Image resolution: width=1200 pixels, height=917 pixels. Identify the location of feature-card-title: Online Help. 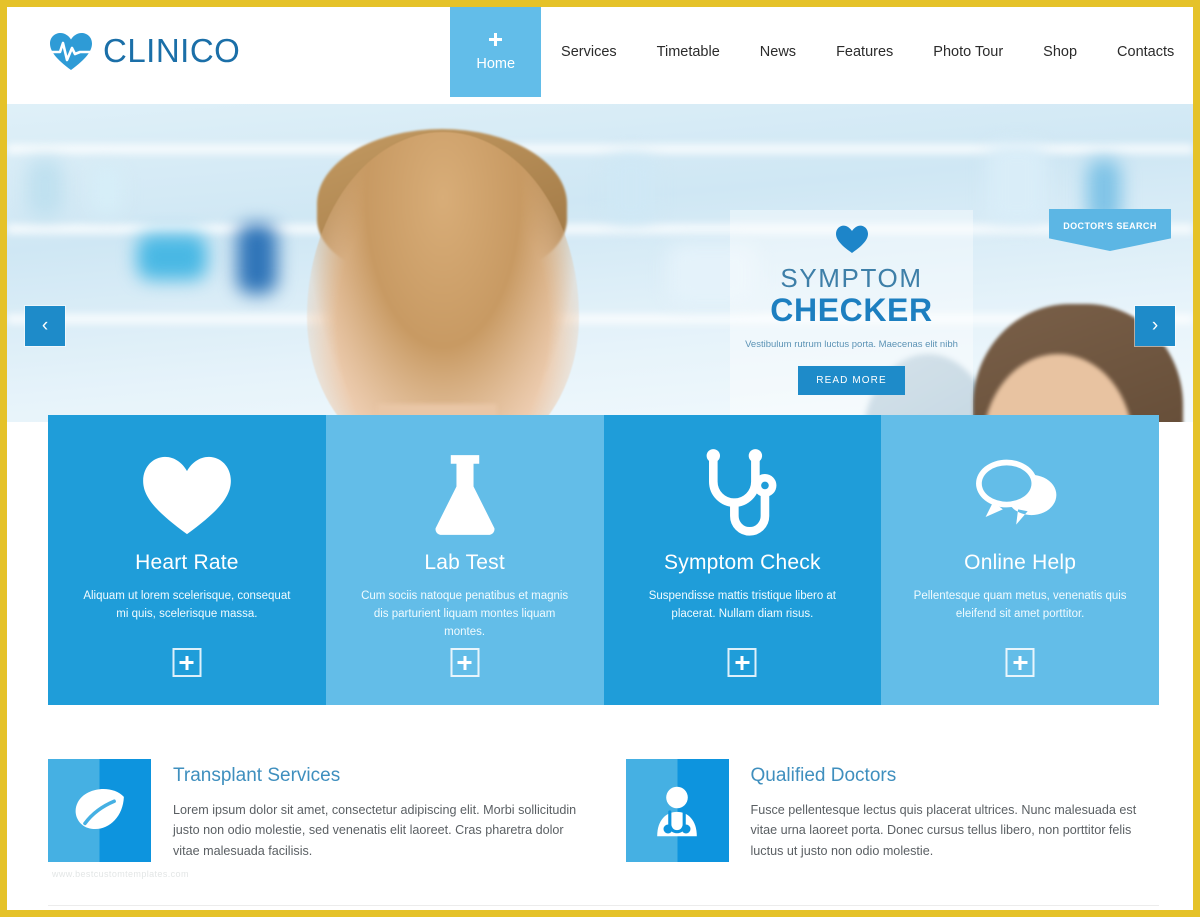
(1020, 562).